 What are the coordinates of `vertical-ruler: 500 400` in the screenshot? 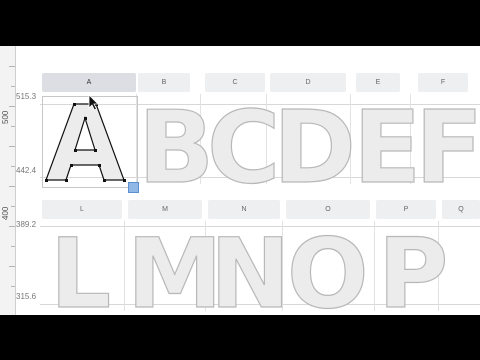 It's located at (8, 180).